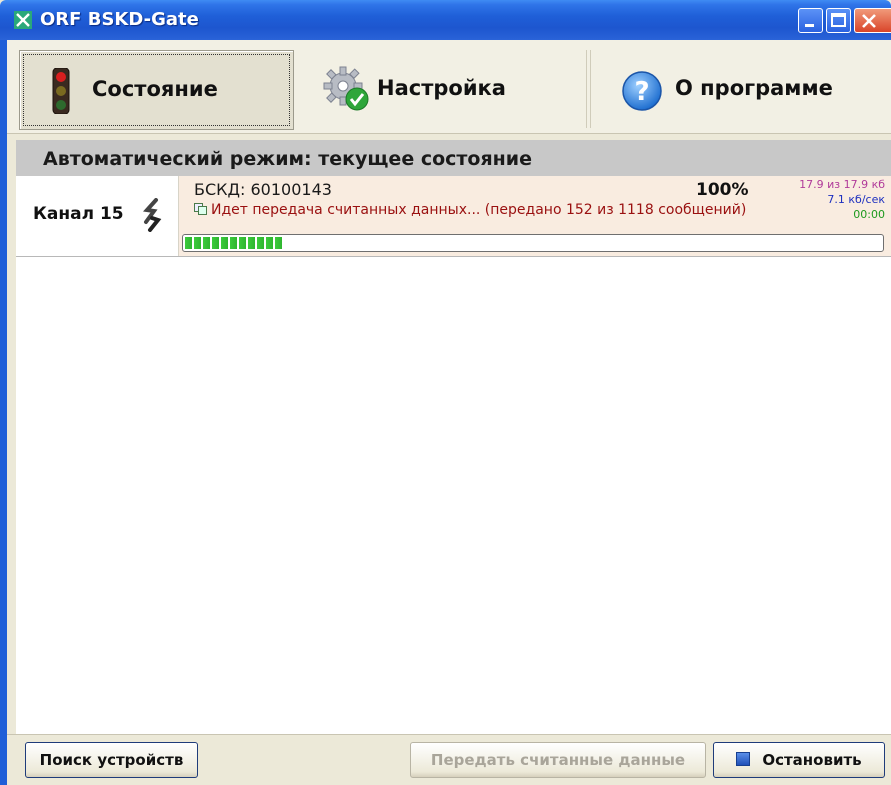 The image size is (891, 785). Describe the element at coordinates (61, 91) in the screenshot. I see `traffic-light-icon` at that location.